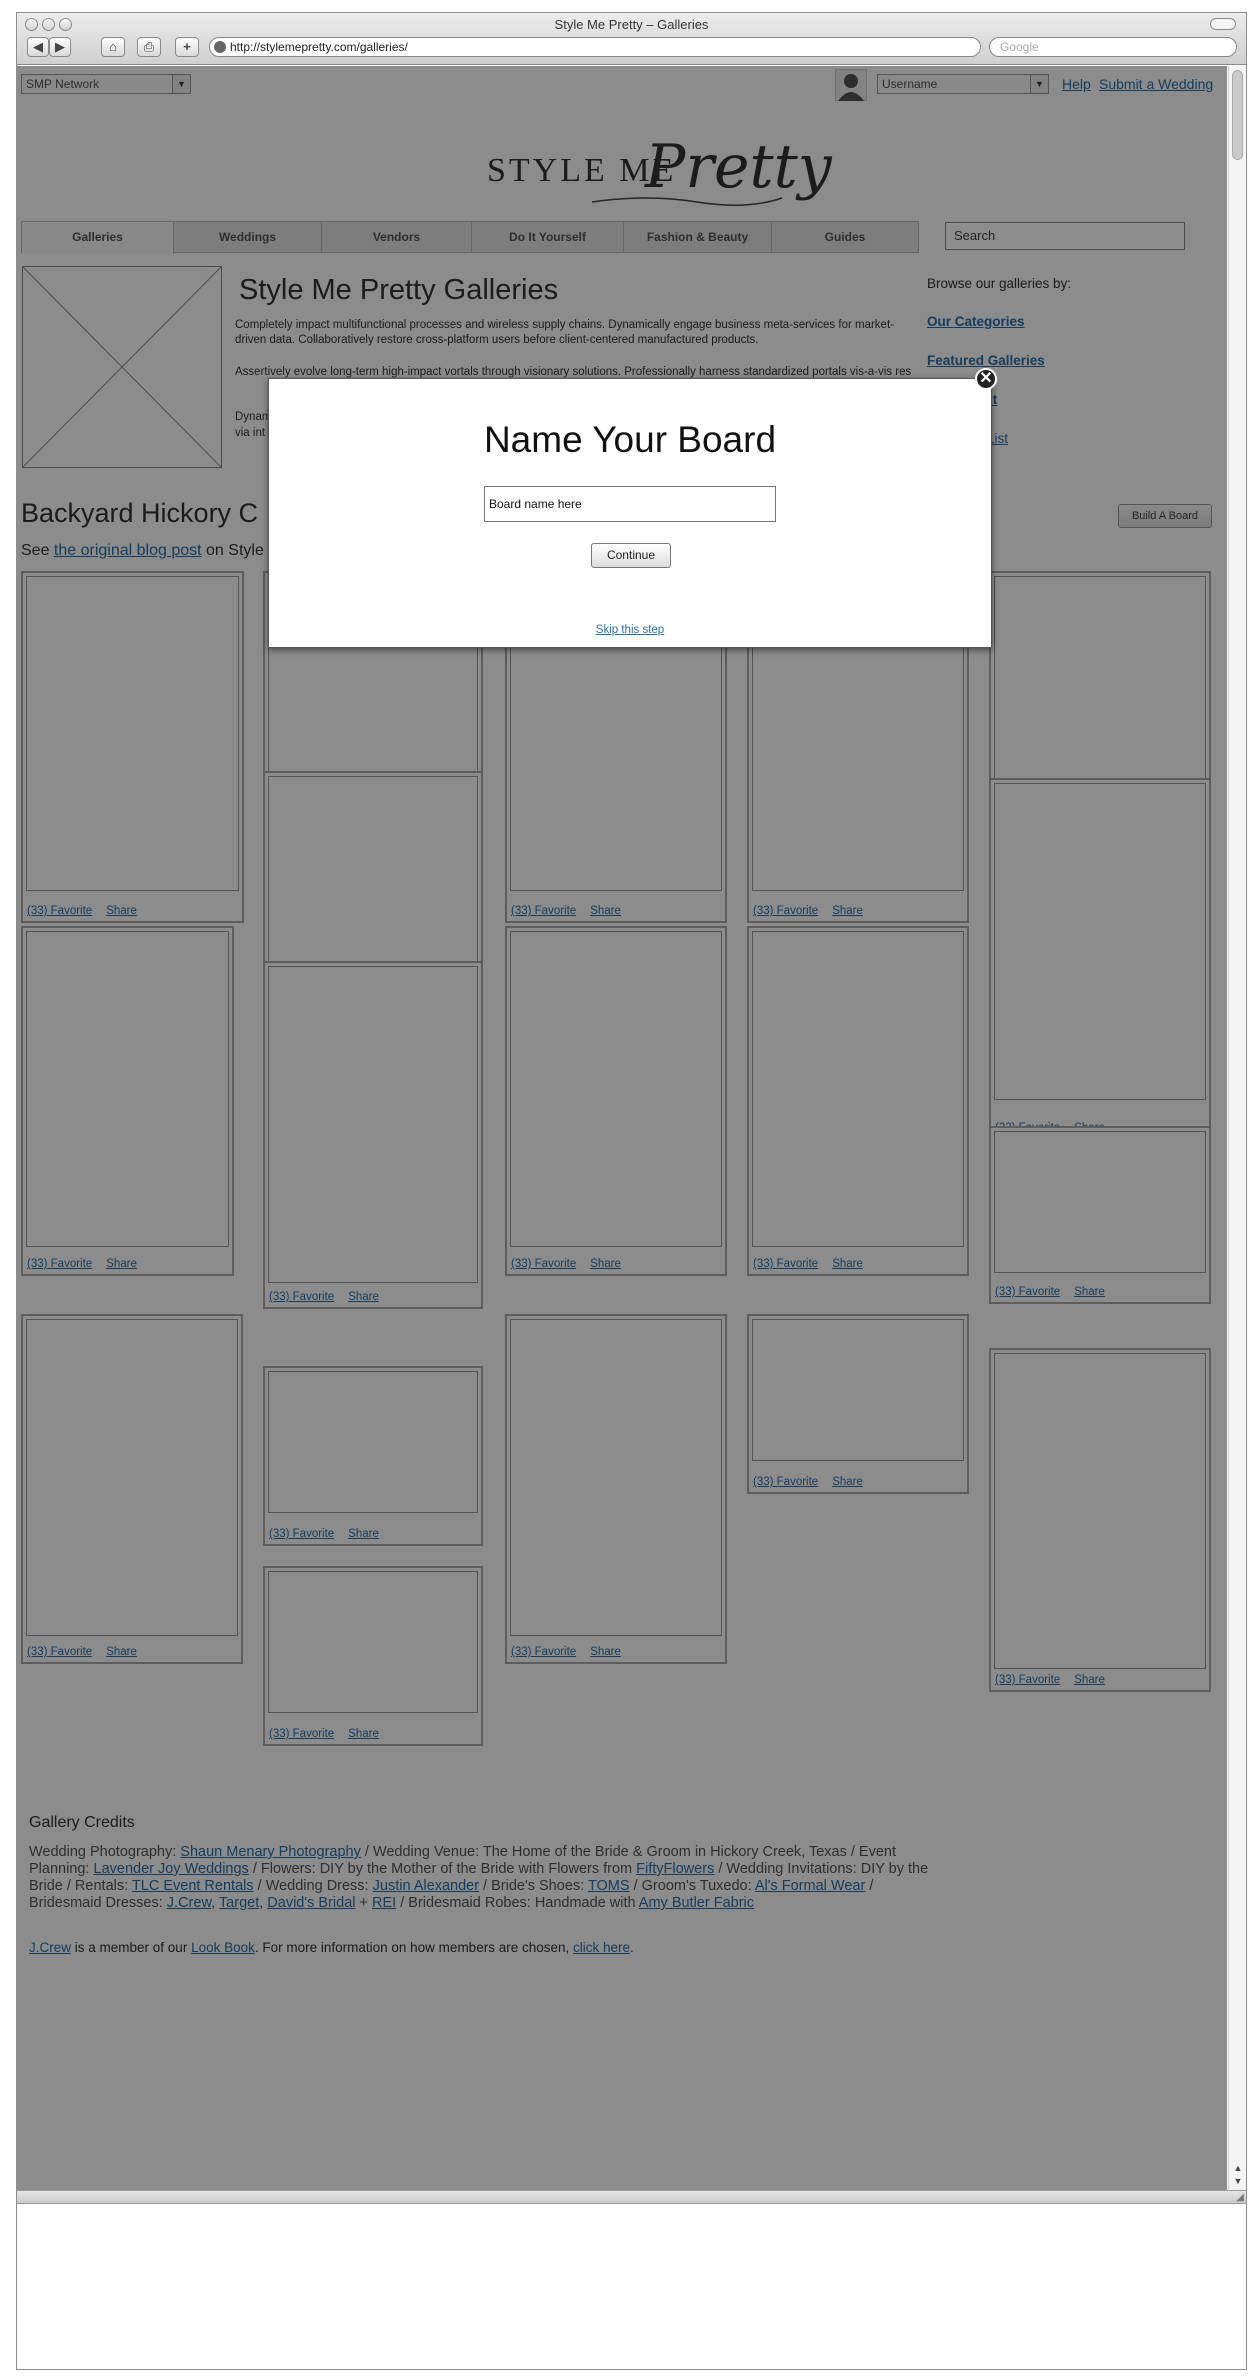 The image size is (1257, 2380). What do you see at coordinates (631, 555) in the screenshot?
I see `continue-button: Continue` at bounding box center [631, 555].